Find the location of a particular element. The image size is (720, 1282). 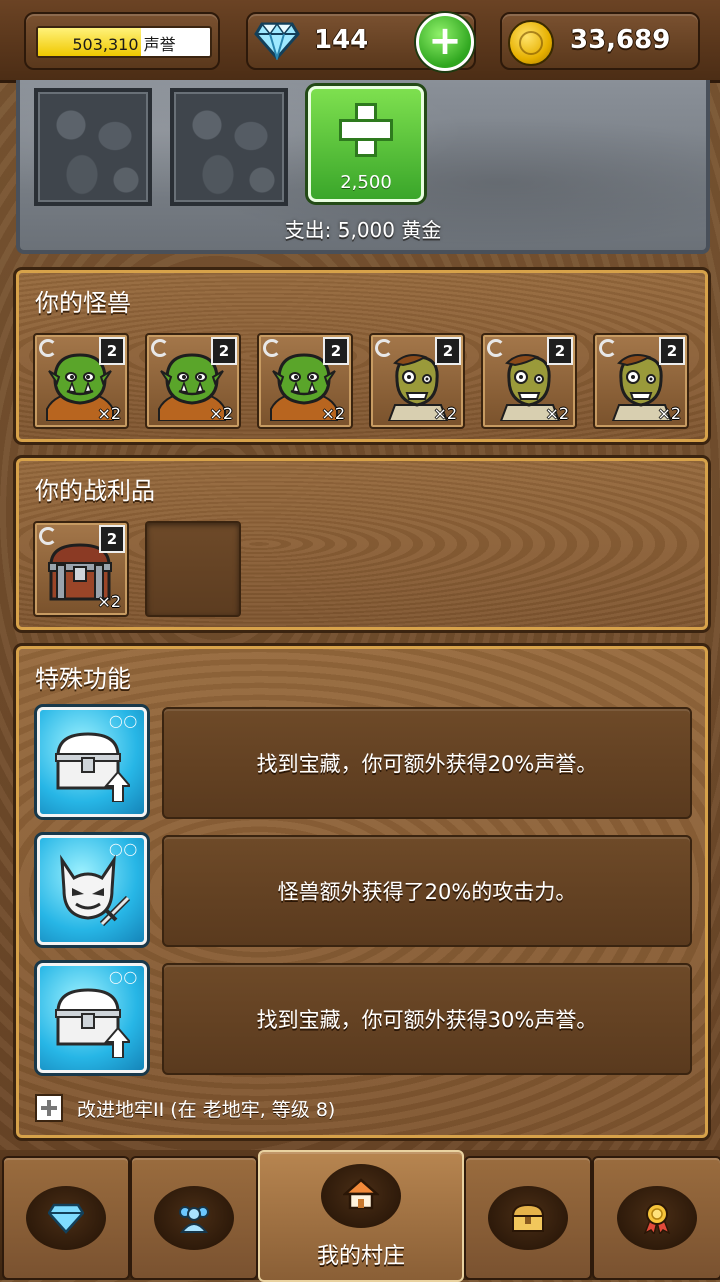

loot-panel: 你的战利品 2 ×2 is located at coordinates (362, 544).